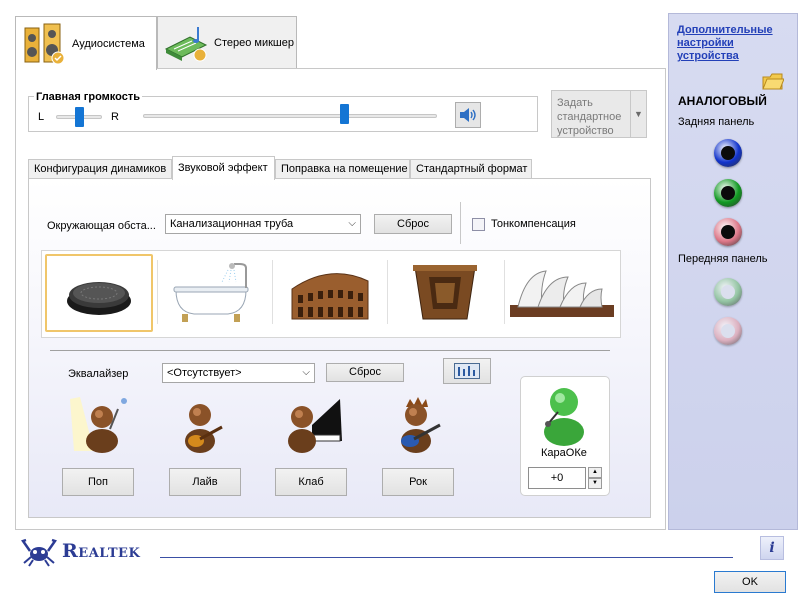 This screenshot has height=600, width=800. Describe the element at coordinates (365, 372) in the screenshot. I see `equalizer-reset-button: Сброс` at that location.